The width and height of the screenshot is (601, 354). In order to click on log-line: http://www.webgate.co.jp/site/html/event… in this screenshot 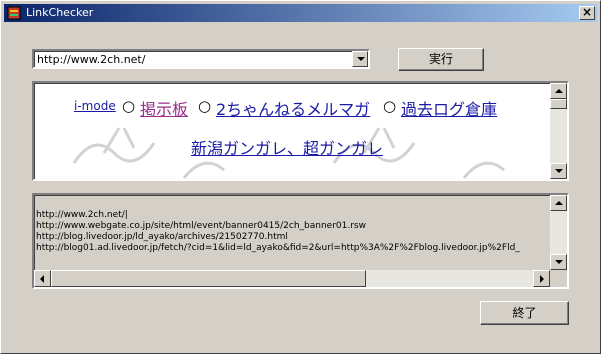, I will do `click(201, 226)`.